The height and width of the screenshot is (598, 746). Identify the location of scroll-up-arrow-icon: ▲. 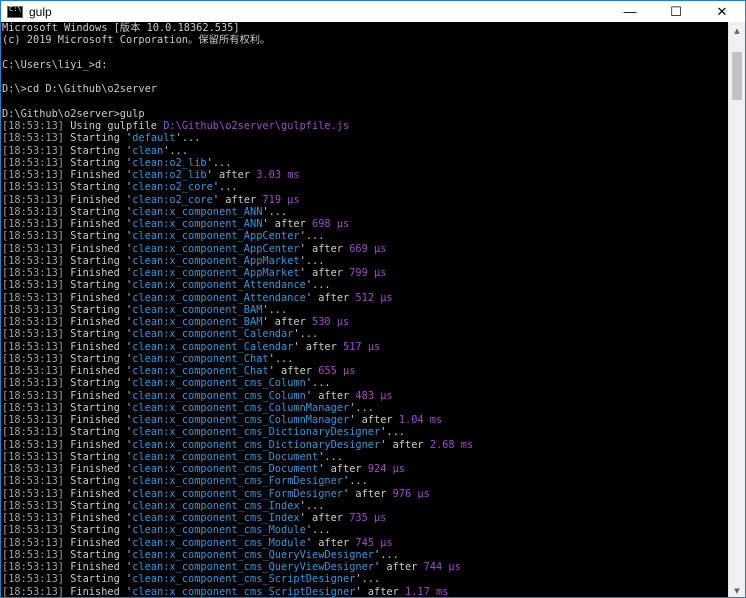
(737, 30).